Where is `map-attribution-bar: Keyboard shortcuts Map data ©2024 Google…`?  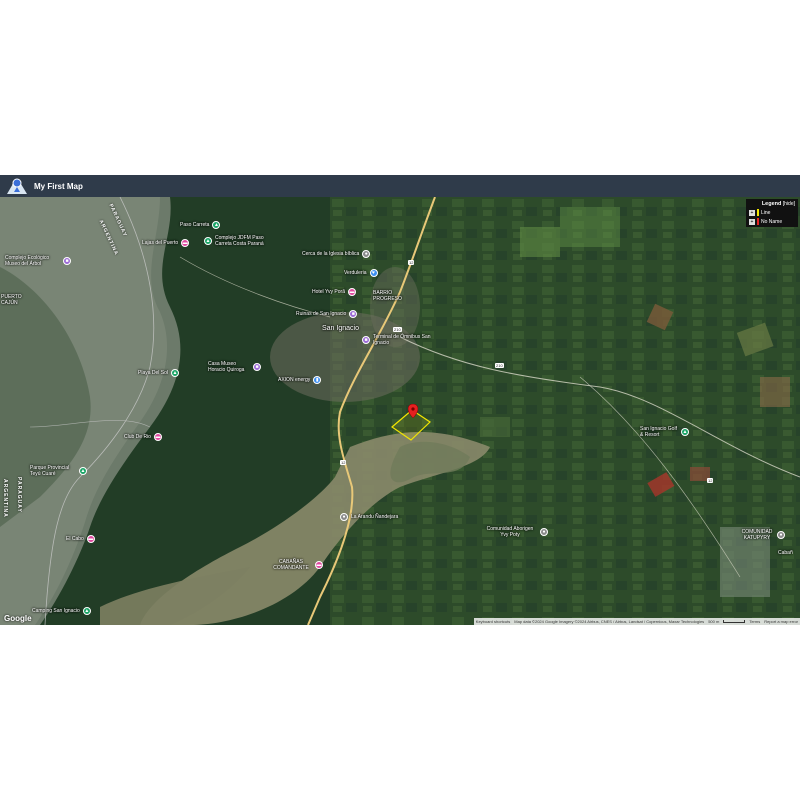
map-attribution-bar: Keyboard shortcuts Map data ©2024 Google… is located at coordinates (636, 621).